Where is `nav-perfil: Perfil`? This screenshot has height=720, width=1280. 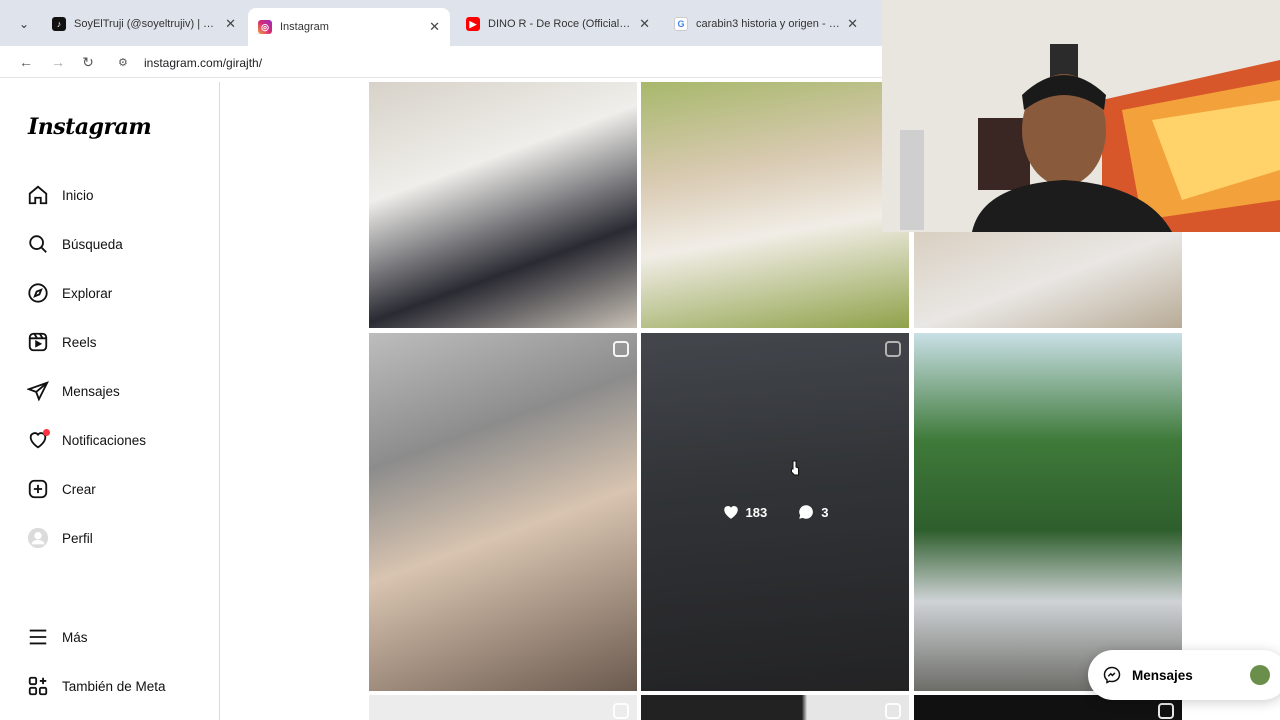 nav-perfil: Perfil is located at coordinates (59, 538).